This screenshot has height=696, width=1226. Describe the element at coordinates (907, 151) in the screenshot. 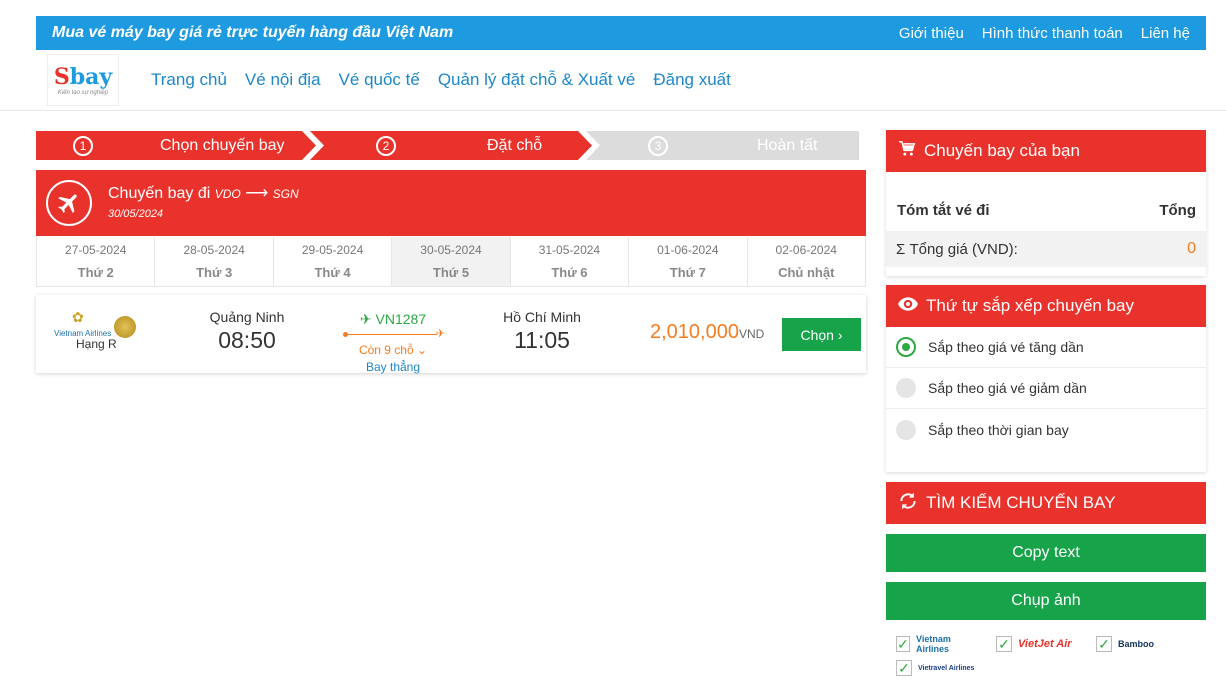

I see `cart-icon` at that location.